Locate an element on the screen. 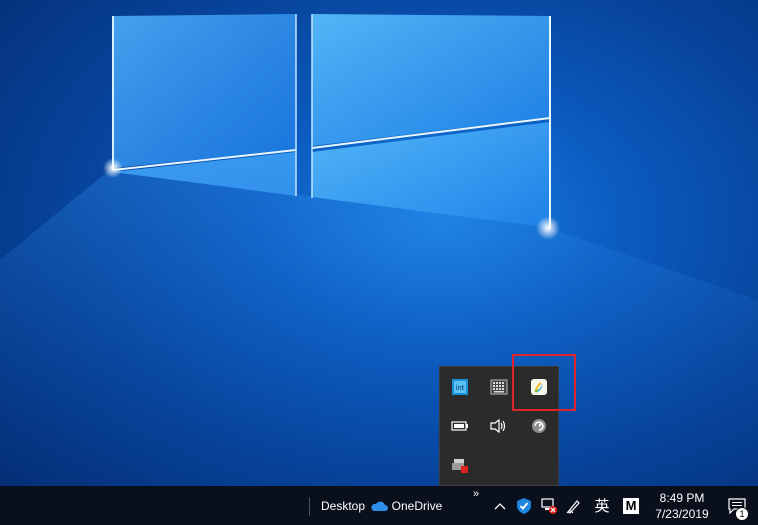 The height and width of the screenshot is (525, 758). onedrive-toolbar: OneDrive is located at coordinates (406, 505).